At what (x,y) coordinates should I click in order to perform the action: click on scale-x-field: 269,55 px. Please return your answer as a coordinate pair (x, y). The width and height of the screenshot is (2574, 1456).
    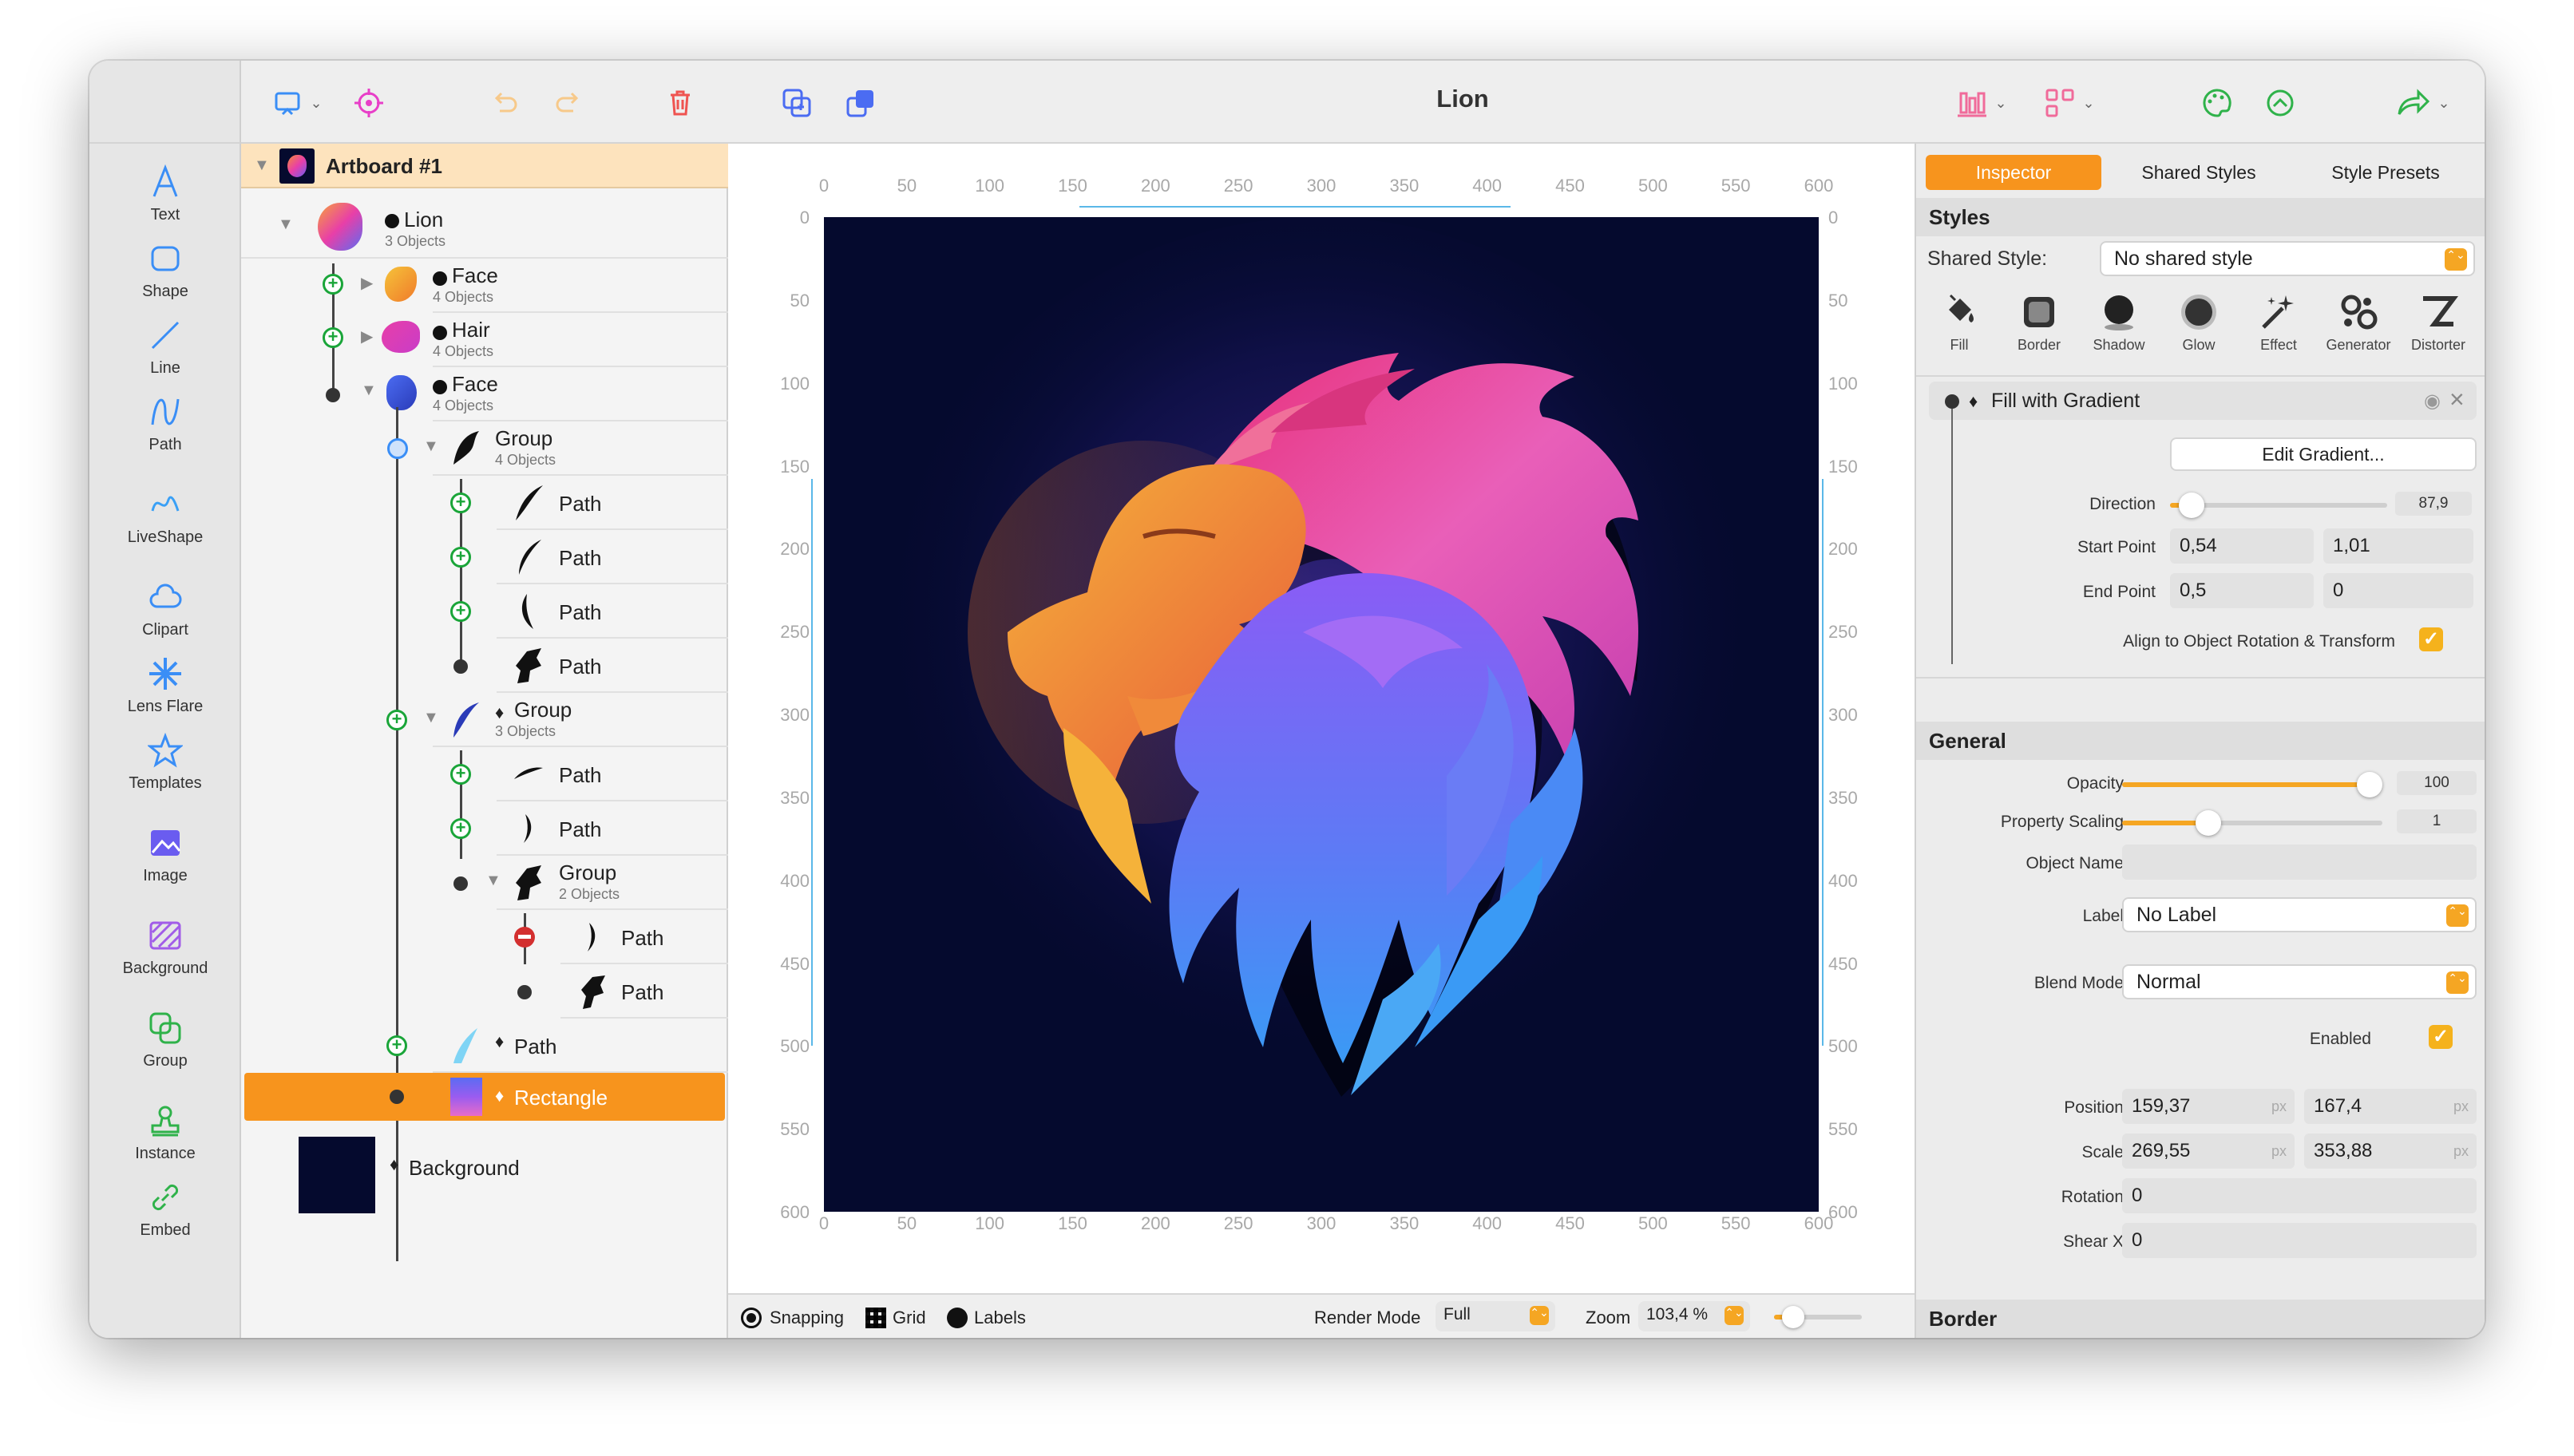
    Looking at the image, I should click on (2208, 1151).